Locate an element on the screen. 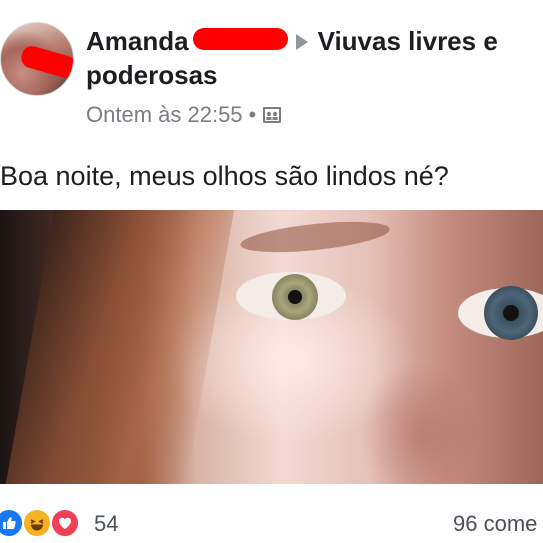 The height and width of the screenshot is (543, 543). post-meta: Ontem às 22:55 • is located at coordinates (184, 115).